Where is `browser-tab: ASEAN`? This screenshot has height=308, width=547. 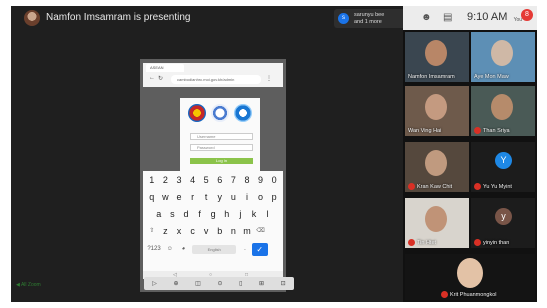
browser-tab: ASEAN is located at coordinates (165, 68).